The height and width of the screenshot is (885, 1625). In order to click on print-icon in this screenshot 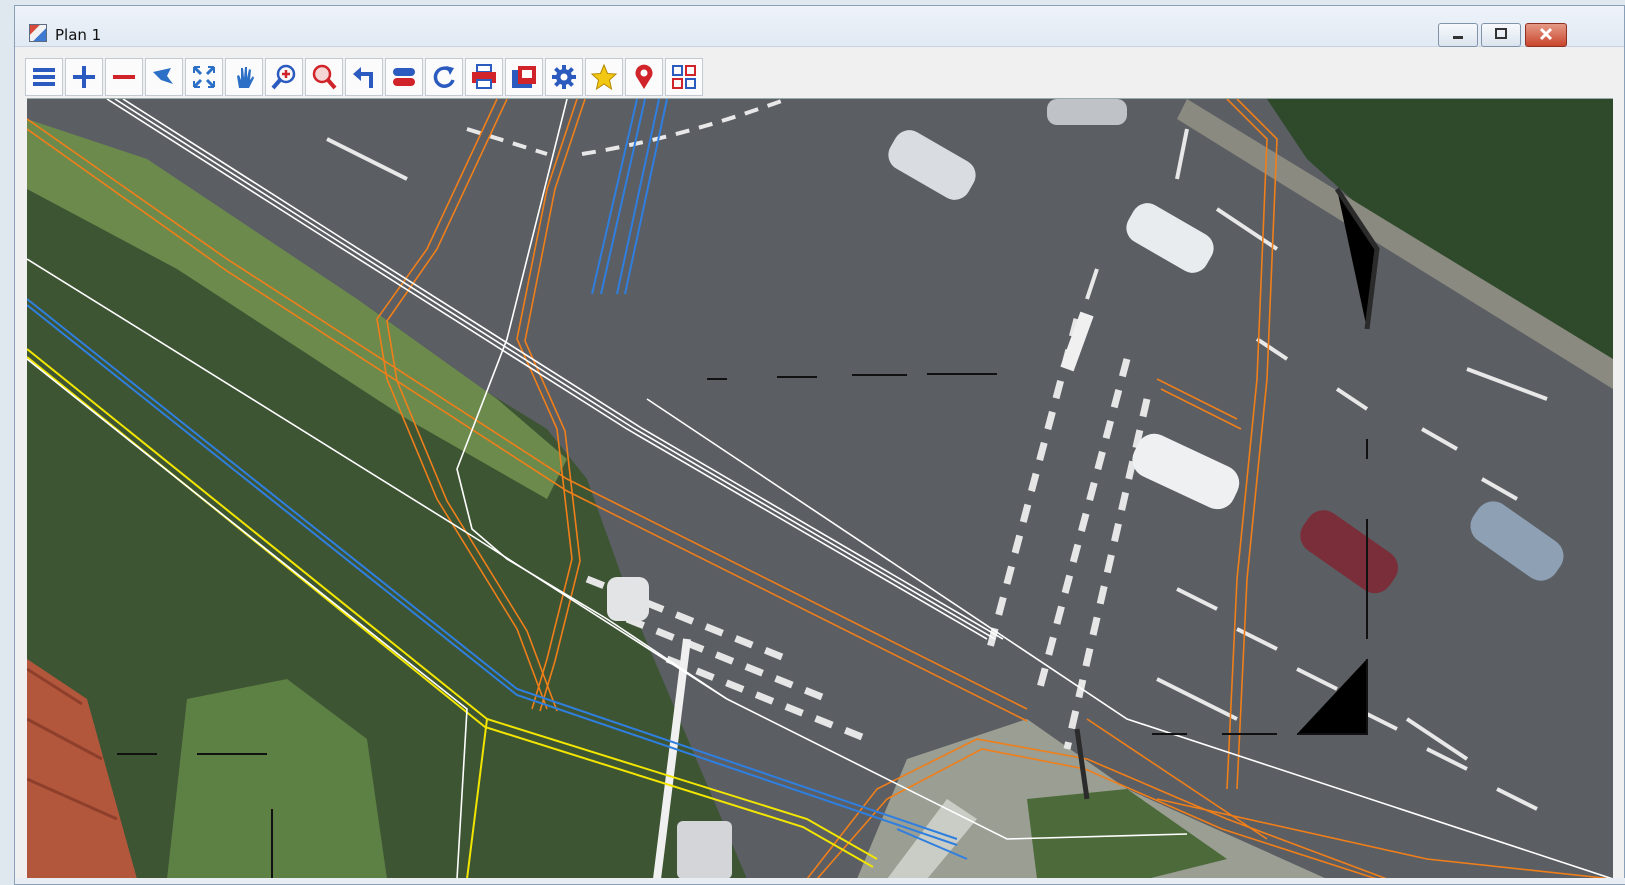, I will do `click(484, 76)`.